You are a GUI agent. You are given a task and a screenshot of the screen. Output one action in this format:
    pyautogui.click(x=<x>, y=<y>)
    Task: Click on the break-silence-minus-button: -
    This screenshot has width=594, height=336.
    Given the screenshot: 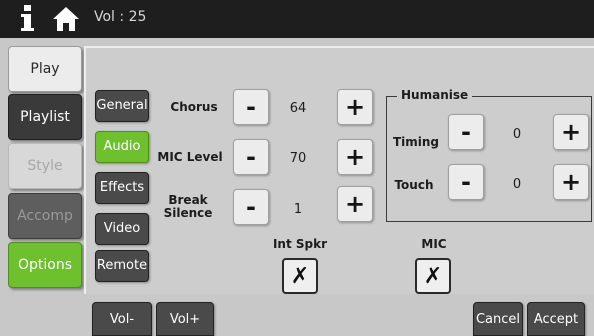 What is the action you would take?
    pyautogui.click(x=251, y=207)
    